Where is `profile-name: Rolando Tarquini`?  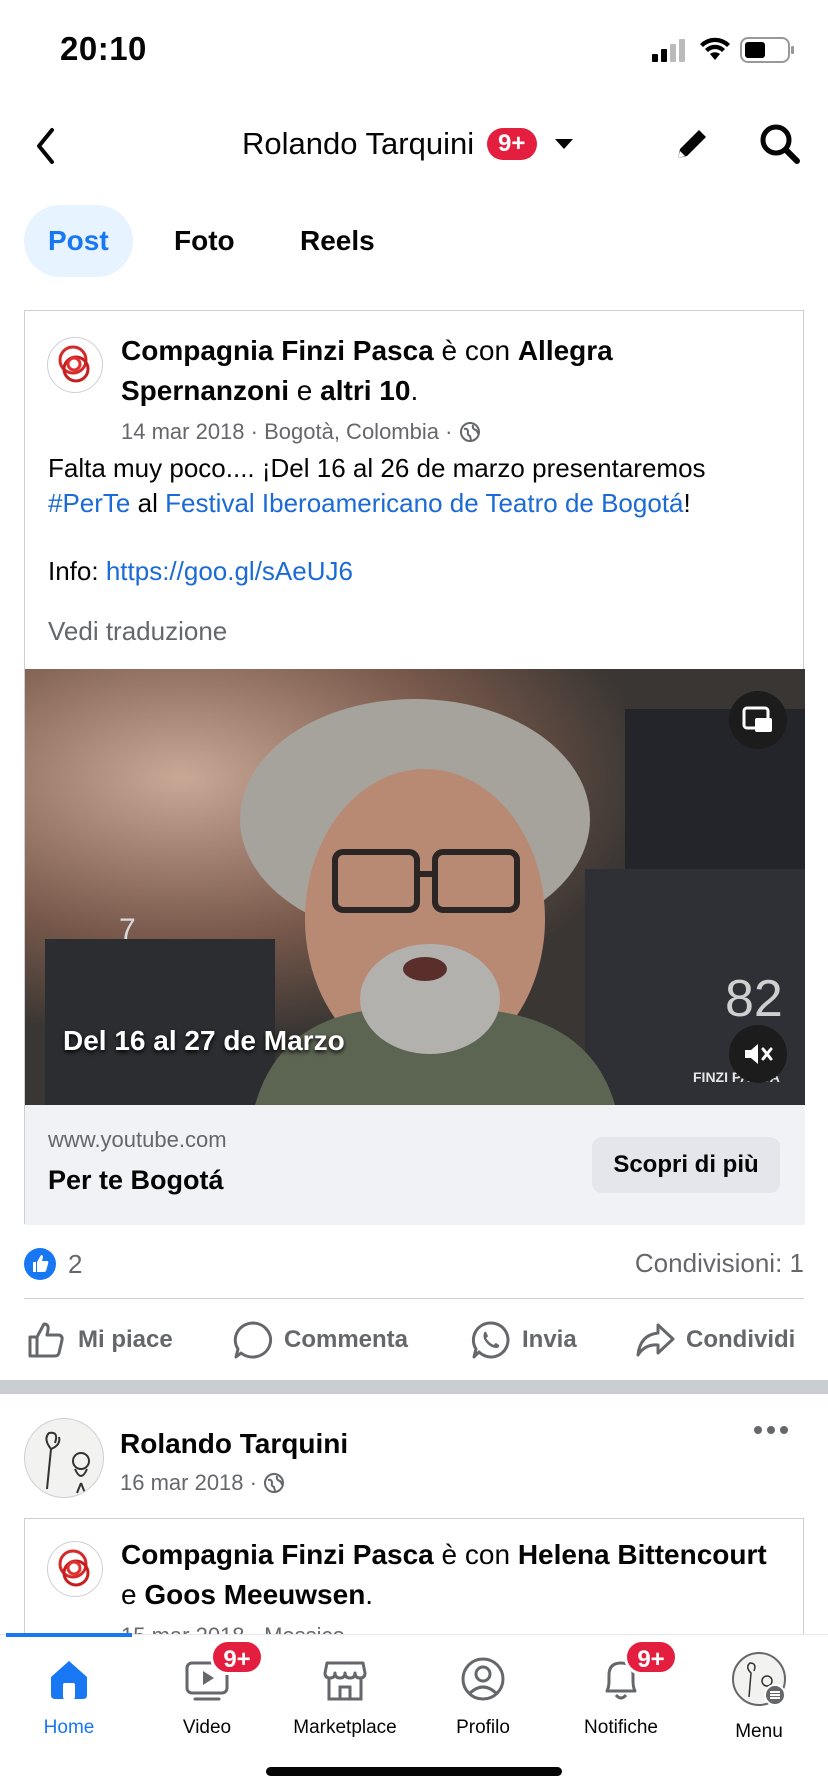 profile-name: Rolando Tarquini is located at coordinates (358, 143).